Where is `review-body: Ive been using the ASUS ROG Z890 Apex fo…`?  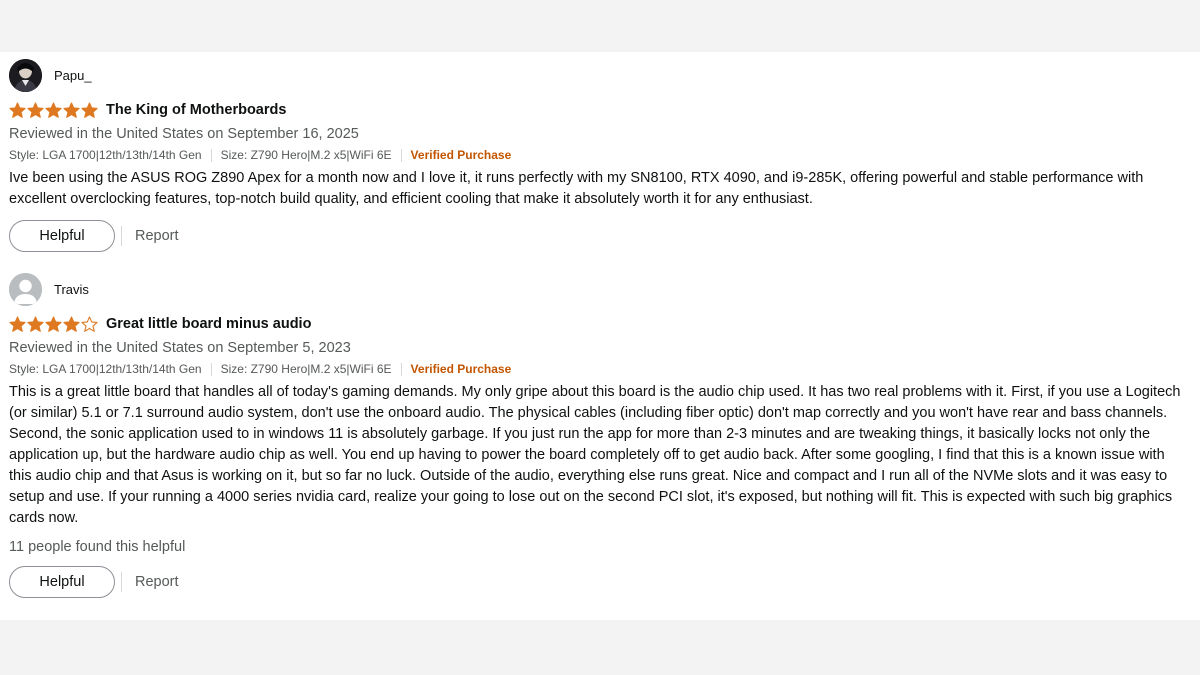
review-body: Ive been using the ASUS ROG Z890 Apex fo… is located at coordinates (576, 188).